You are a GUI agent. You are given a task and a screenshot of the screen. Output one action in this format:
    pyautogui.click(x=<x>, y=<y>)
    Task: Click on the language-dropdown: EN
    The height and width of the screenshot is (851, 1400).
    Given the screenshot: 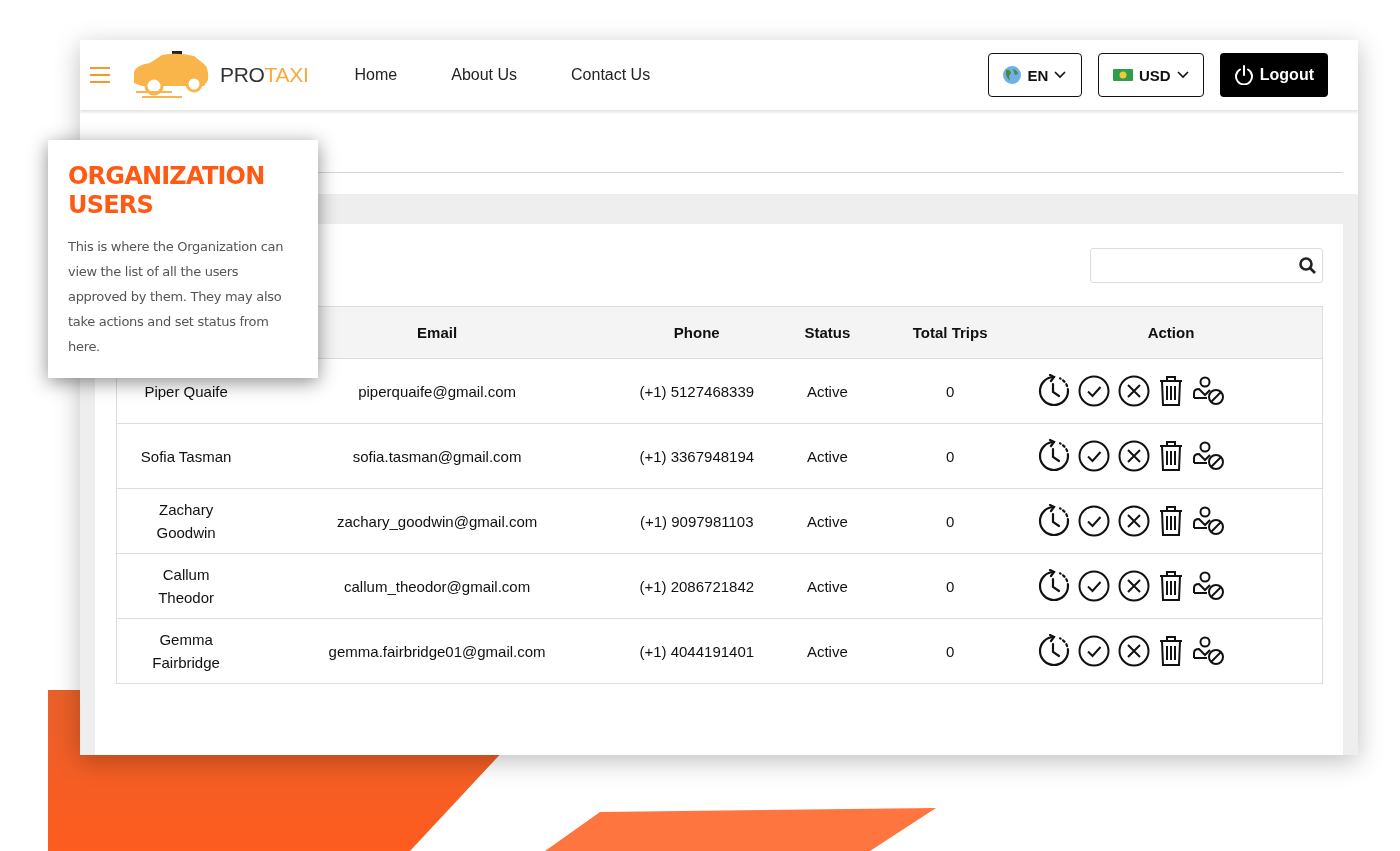 What is the action you would take?
    pyautogui.click(x=1034, y=75)
    